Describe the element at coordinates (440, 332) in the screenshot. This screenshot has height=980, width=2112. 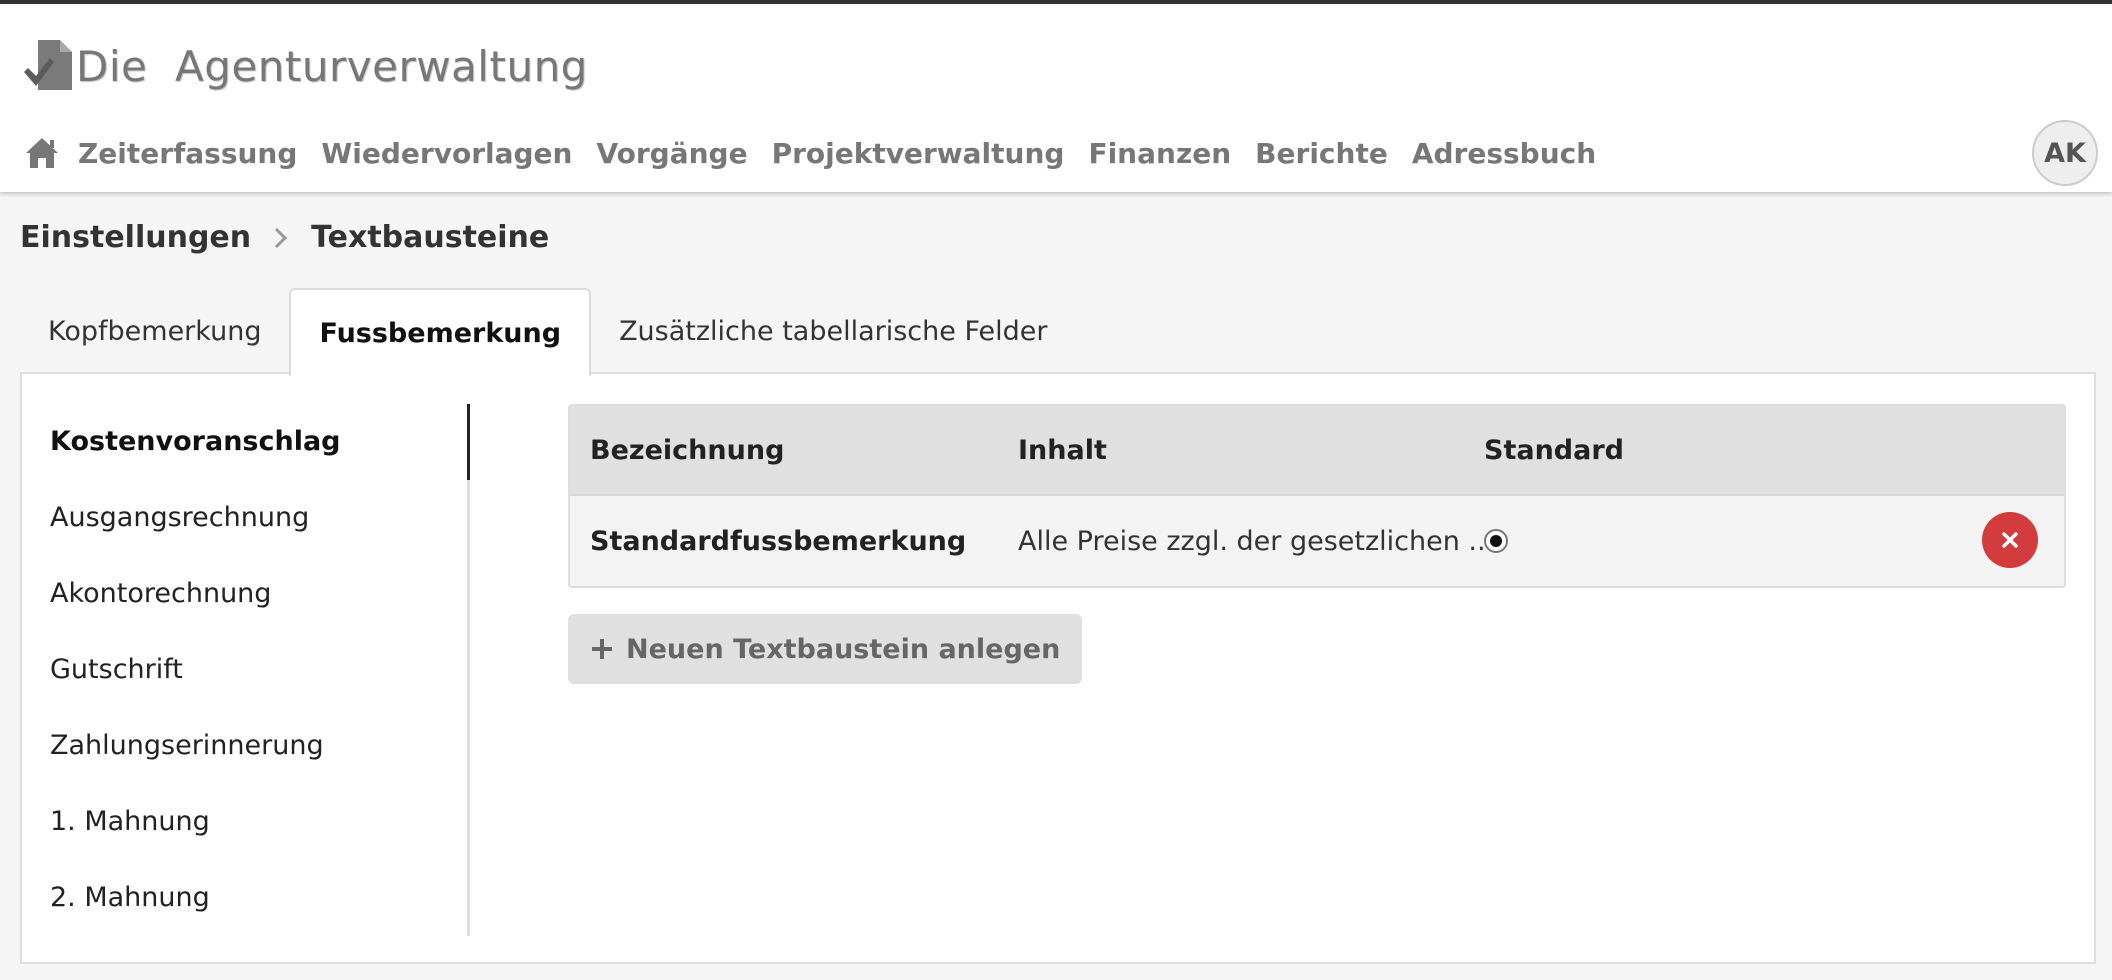
I see `tab-fussbemerkung: Fussbemerkung` at that location.